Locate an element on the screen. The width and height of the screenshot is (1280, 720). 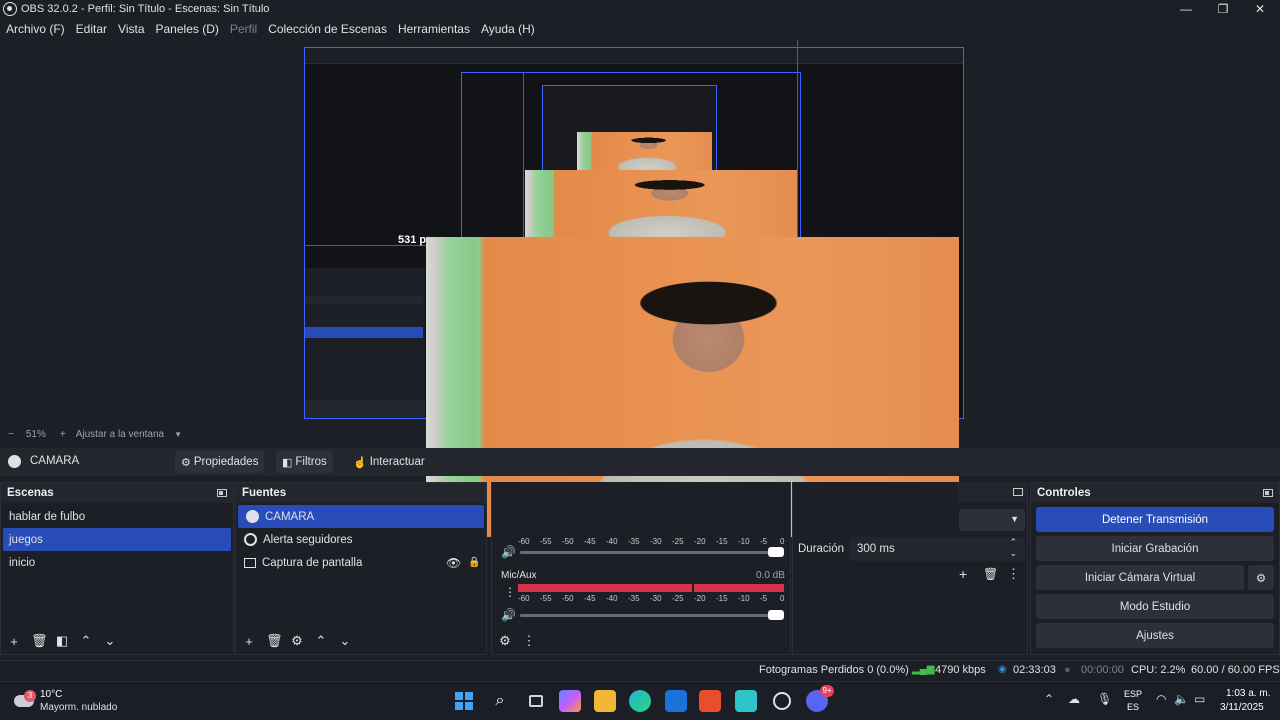
stop-stream-button: Detener Transmisión is located at coordinates (1155, 519).